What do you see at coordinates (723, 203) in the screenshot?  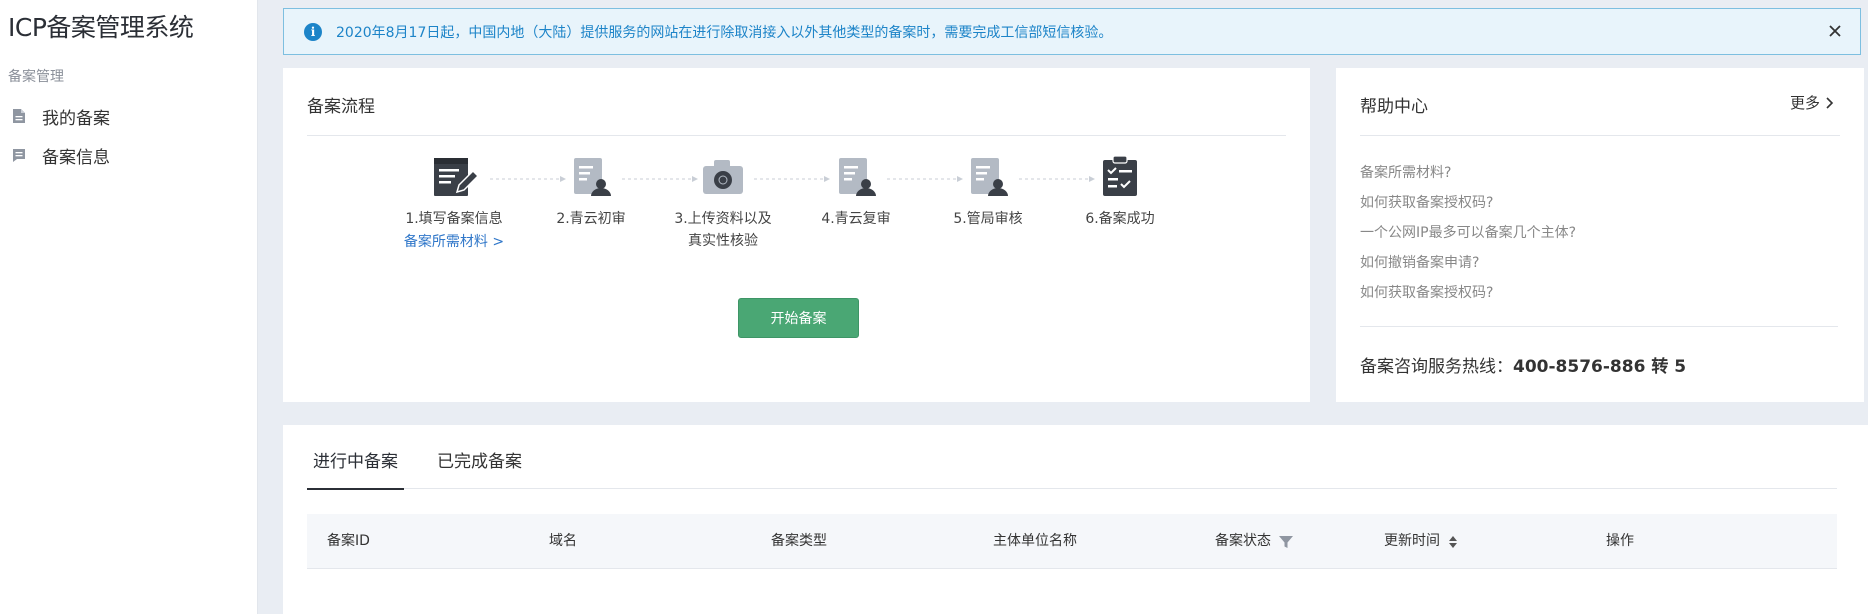 I see `flow-step-3: 3.上传资料以及 真实性核验` at bounding box center [723, 203].